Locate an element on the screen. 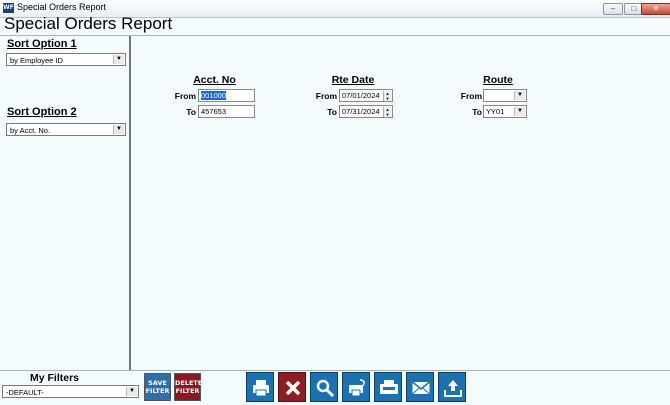 The height and width of the screenshot is (405, 670). sort-option-2-select: by Acct. No. ▼ is located at coordinates (66, 129).